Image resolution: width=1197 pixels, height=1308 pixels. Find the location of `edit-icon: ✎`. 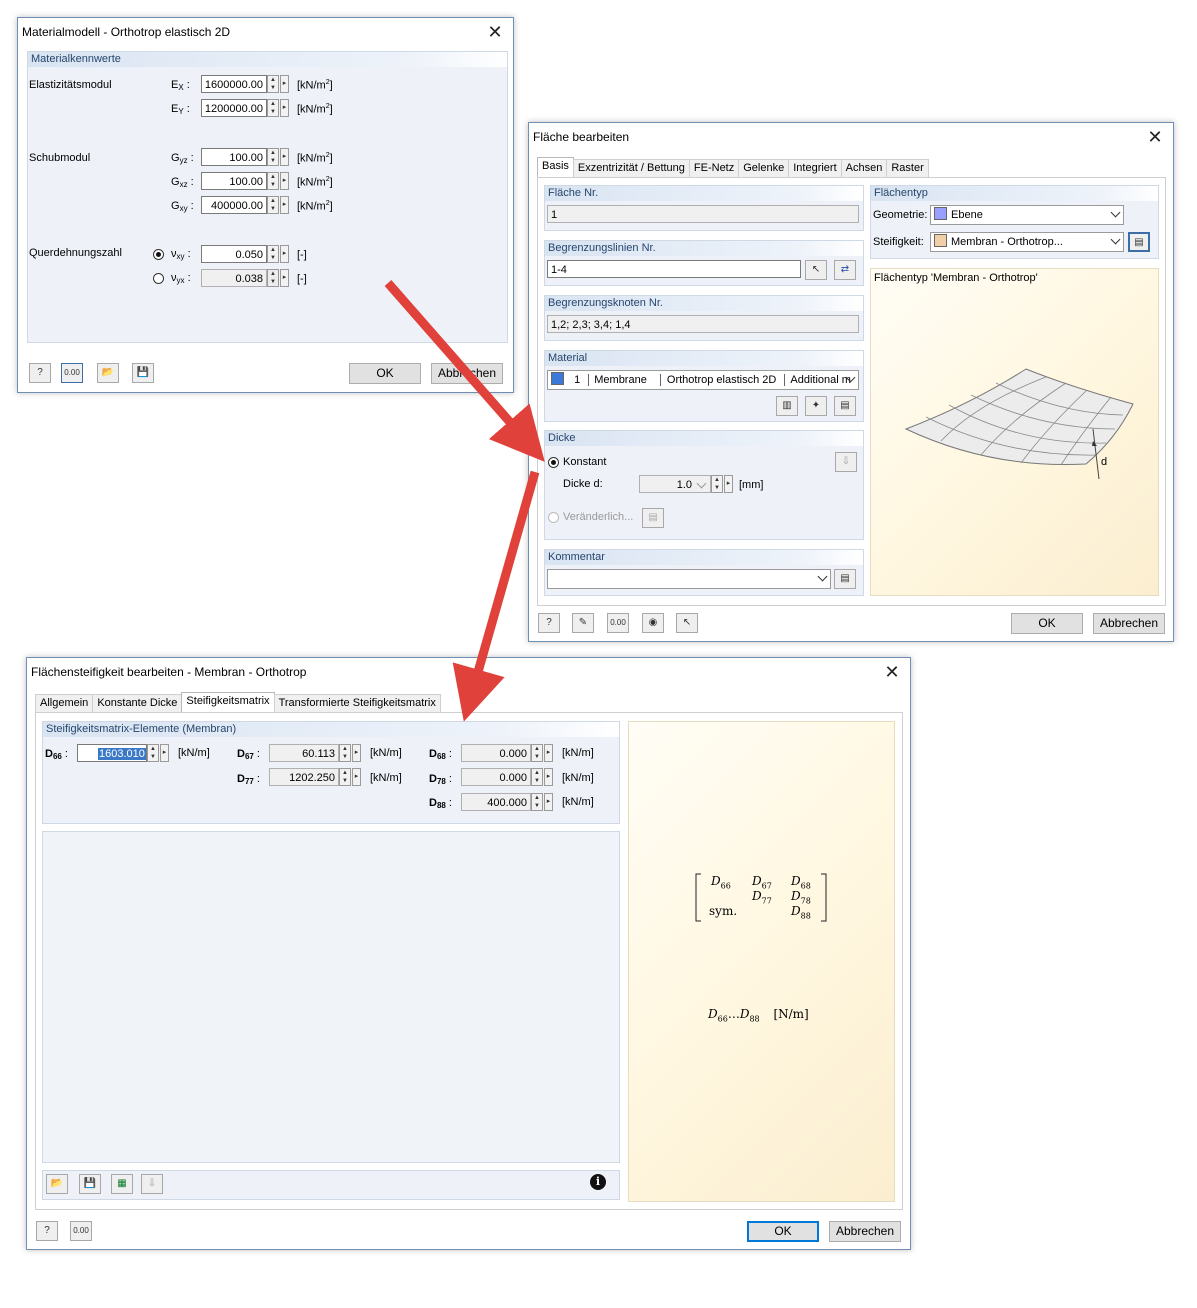

edit-icon: ✎ is located at coordinates (583, 623).